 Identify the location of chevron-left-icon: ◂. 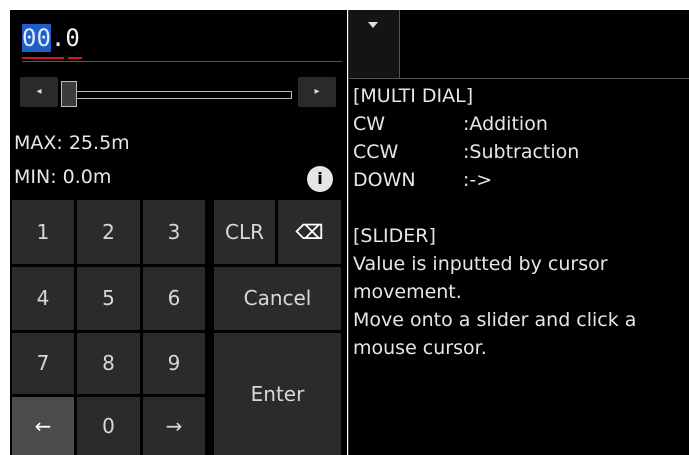
(39, 91).